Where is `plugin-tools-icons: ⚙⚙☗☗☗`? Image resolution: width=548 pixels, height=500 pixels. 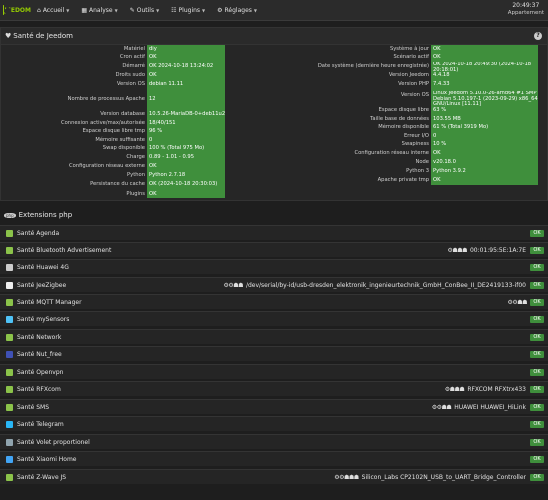 plugin-tools-icons: ⚙⚙☗☗☗ is located at coordinates (346, 477).